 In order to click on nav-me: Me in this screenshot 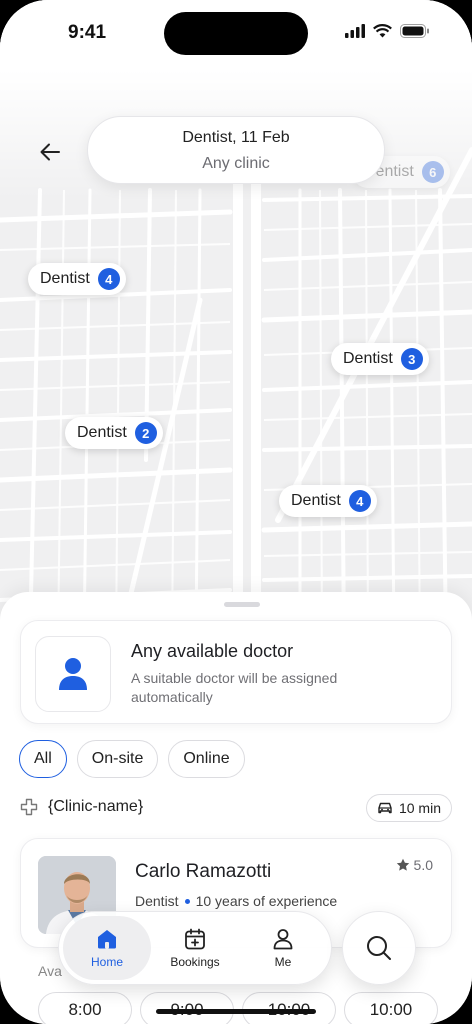, I will do `click(283, 948)`.